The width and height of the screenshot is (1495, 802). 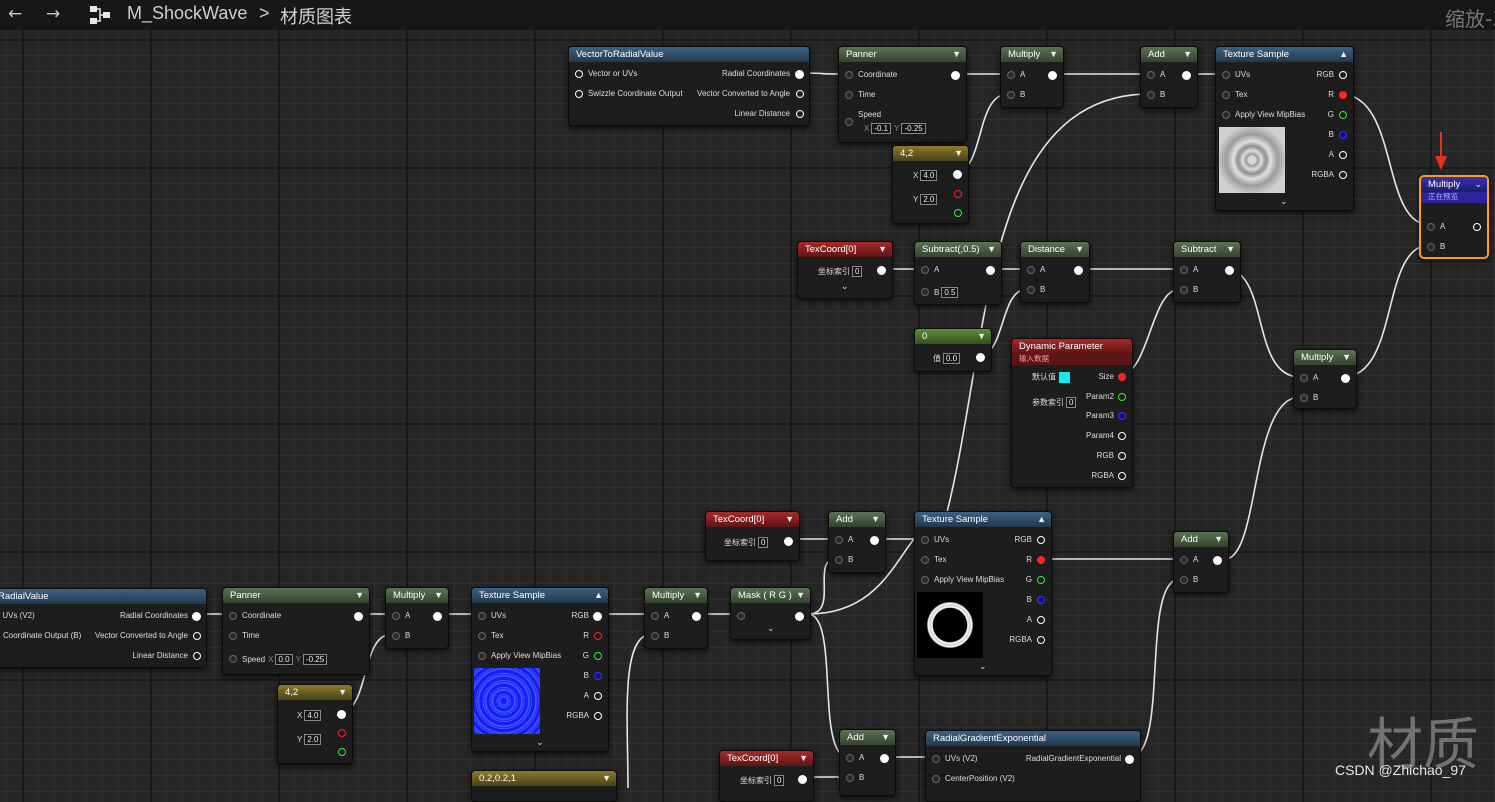 What do you see at coordinates (1207, 272) in the screenshot?
I see `node-subtract: Subtract ▼ A B` at bounding box center [1207, 272].